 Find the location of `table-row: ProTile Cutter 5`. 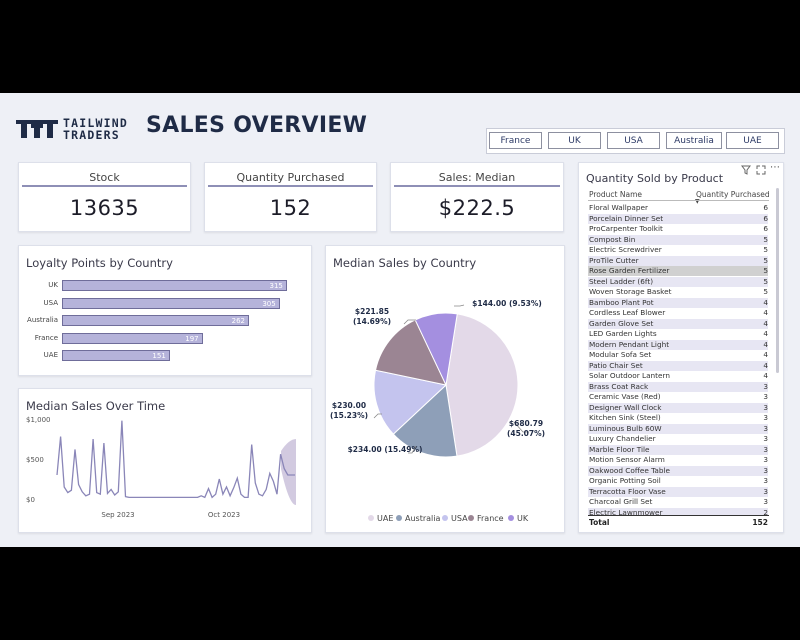

table-row: ProTile Cutter 5 is located at coordinates (678, 260).